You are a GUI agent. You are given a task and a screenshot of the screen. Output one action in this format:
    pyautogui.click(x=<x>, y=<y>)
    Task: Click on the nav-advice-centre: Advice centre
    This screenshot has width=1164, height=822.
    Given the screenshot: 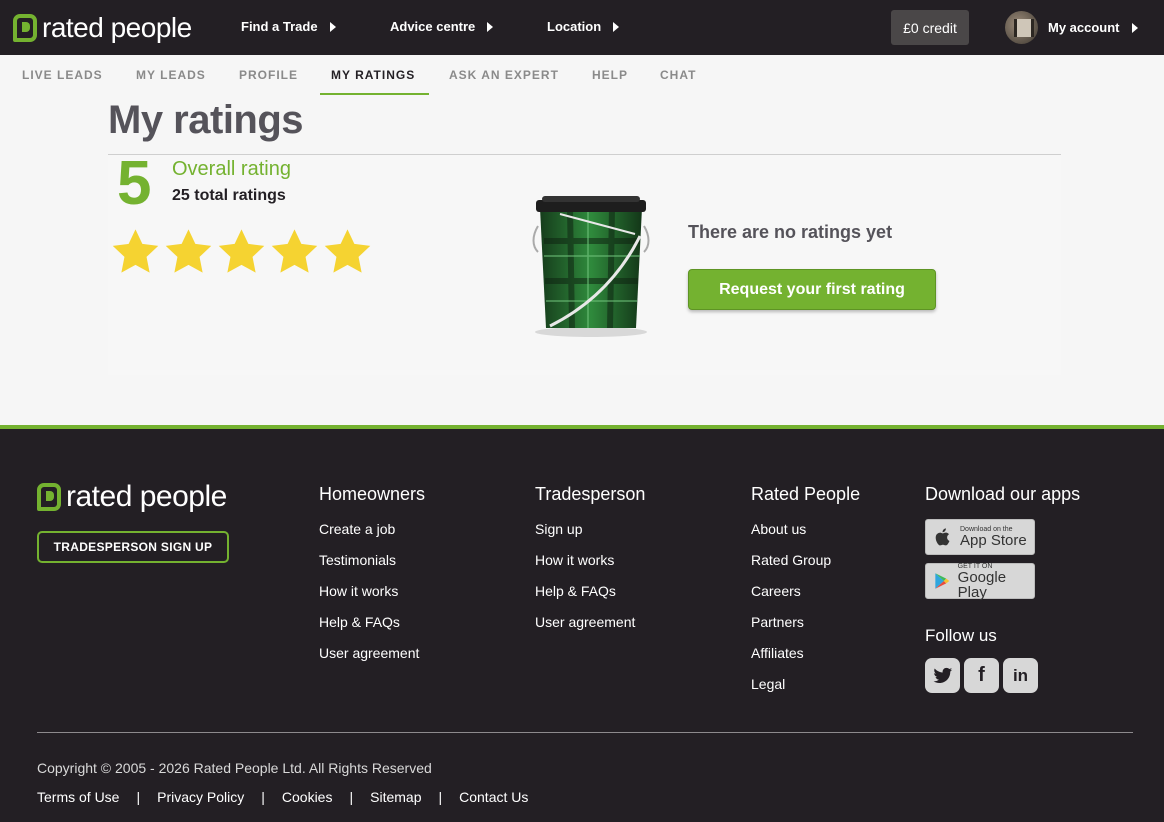 What is the action you would take?
    pyautogui.click(x=442, y=26)
    